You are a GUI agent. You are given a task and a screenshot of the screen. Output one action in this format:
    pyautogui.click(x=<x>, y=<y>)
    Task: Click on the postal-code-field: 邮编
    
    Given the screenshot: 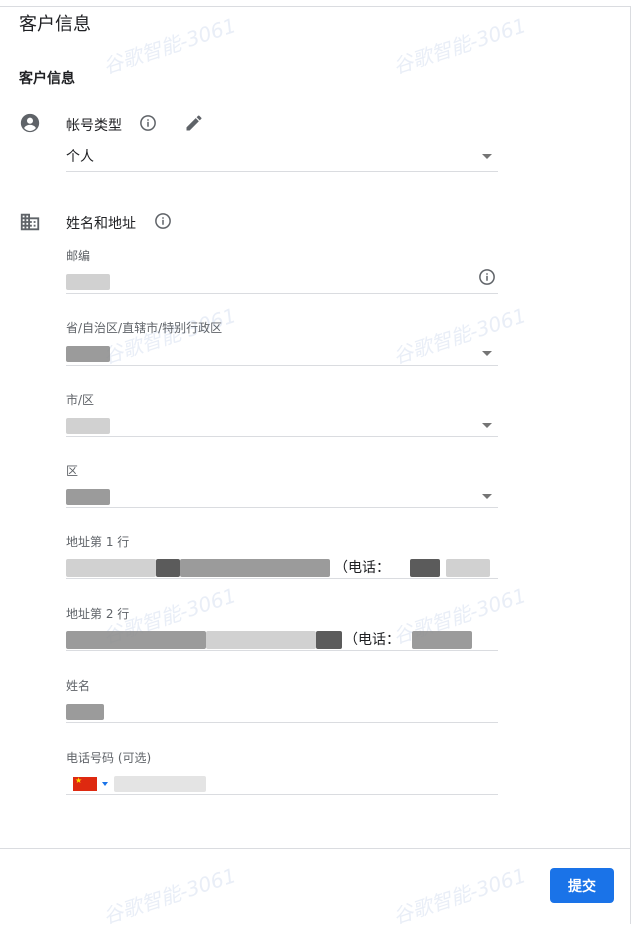 What is the action you would take?
    pyautogui.click(x=282, y=271)
    